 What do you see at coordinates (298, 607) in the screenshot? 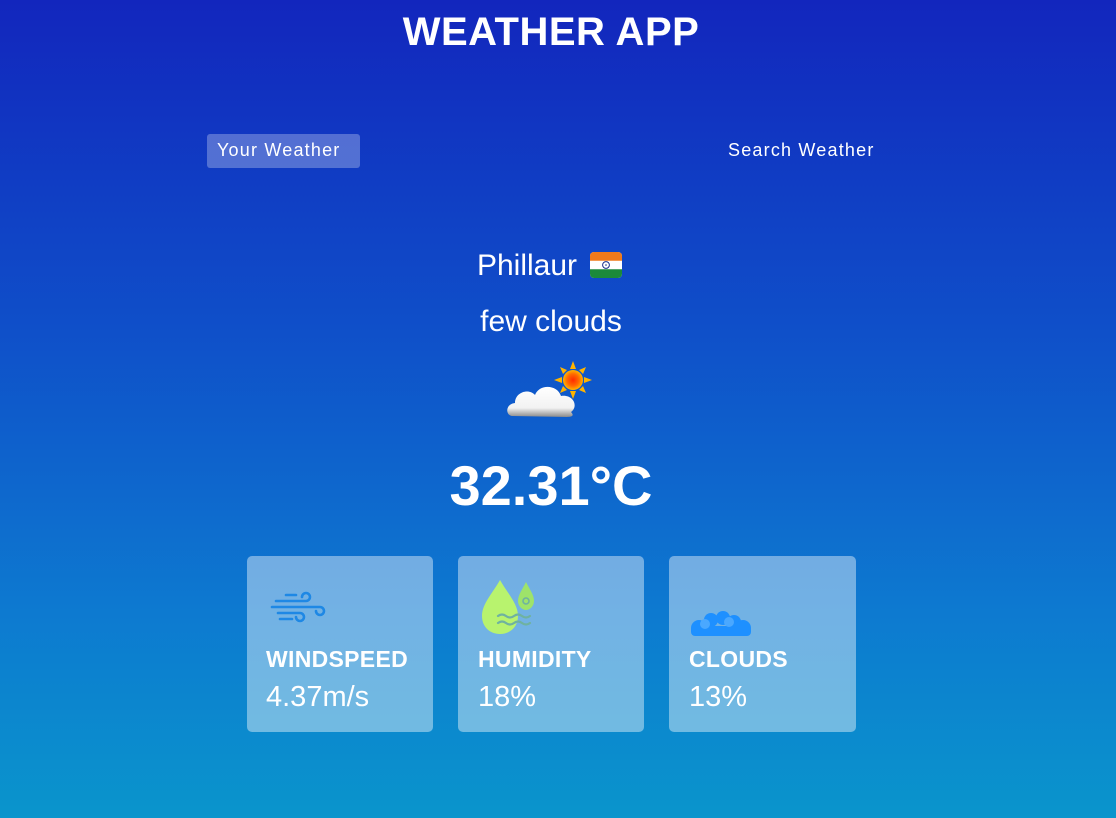
I see `wind-icon` at bounding box center [298, 607].